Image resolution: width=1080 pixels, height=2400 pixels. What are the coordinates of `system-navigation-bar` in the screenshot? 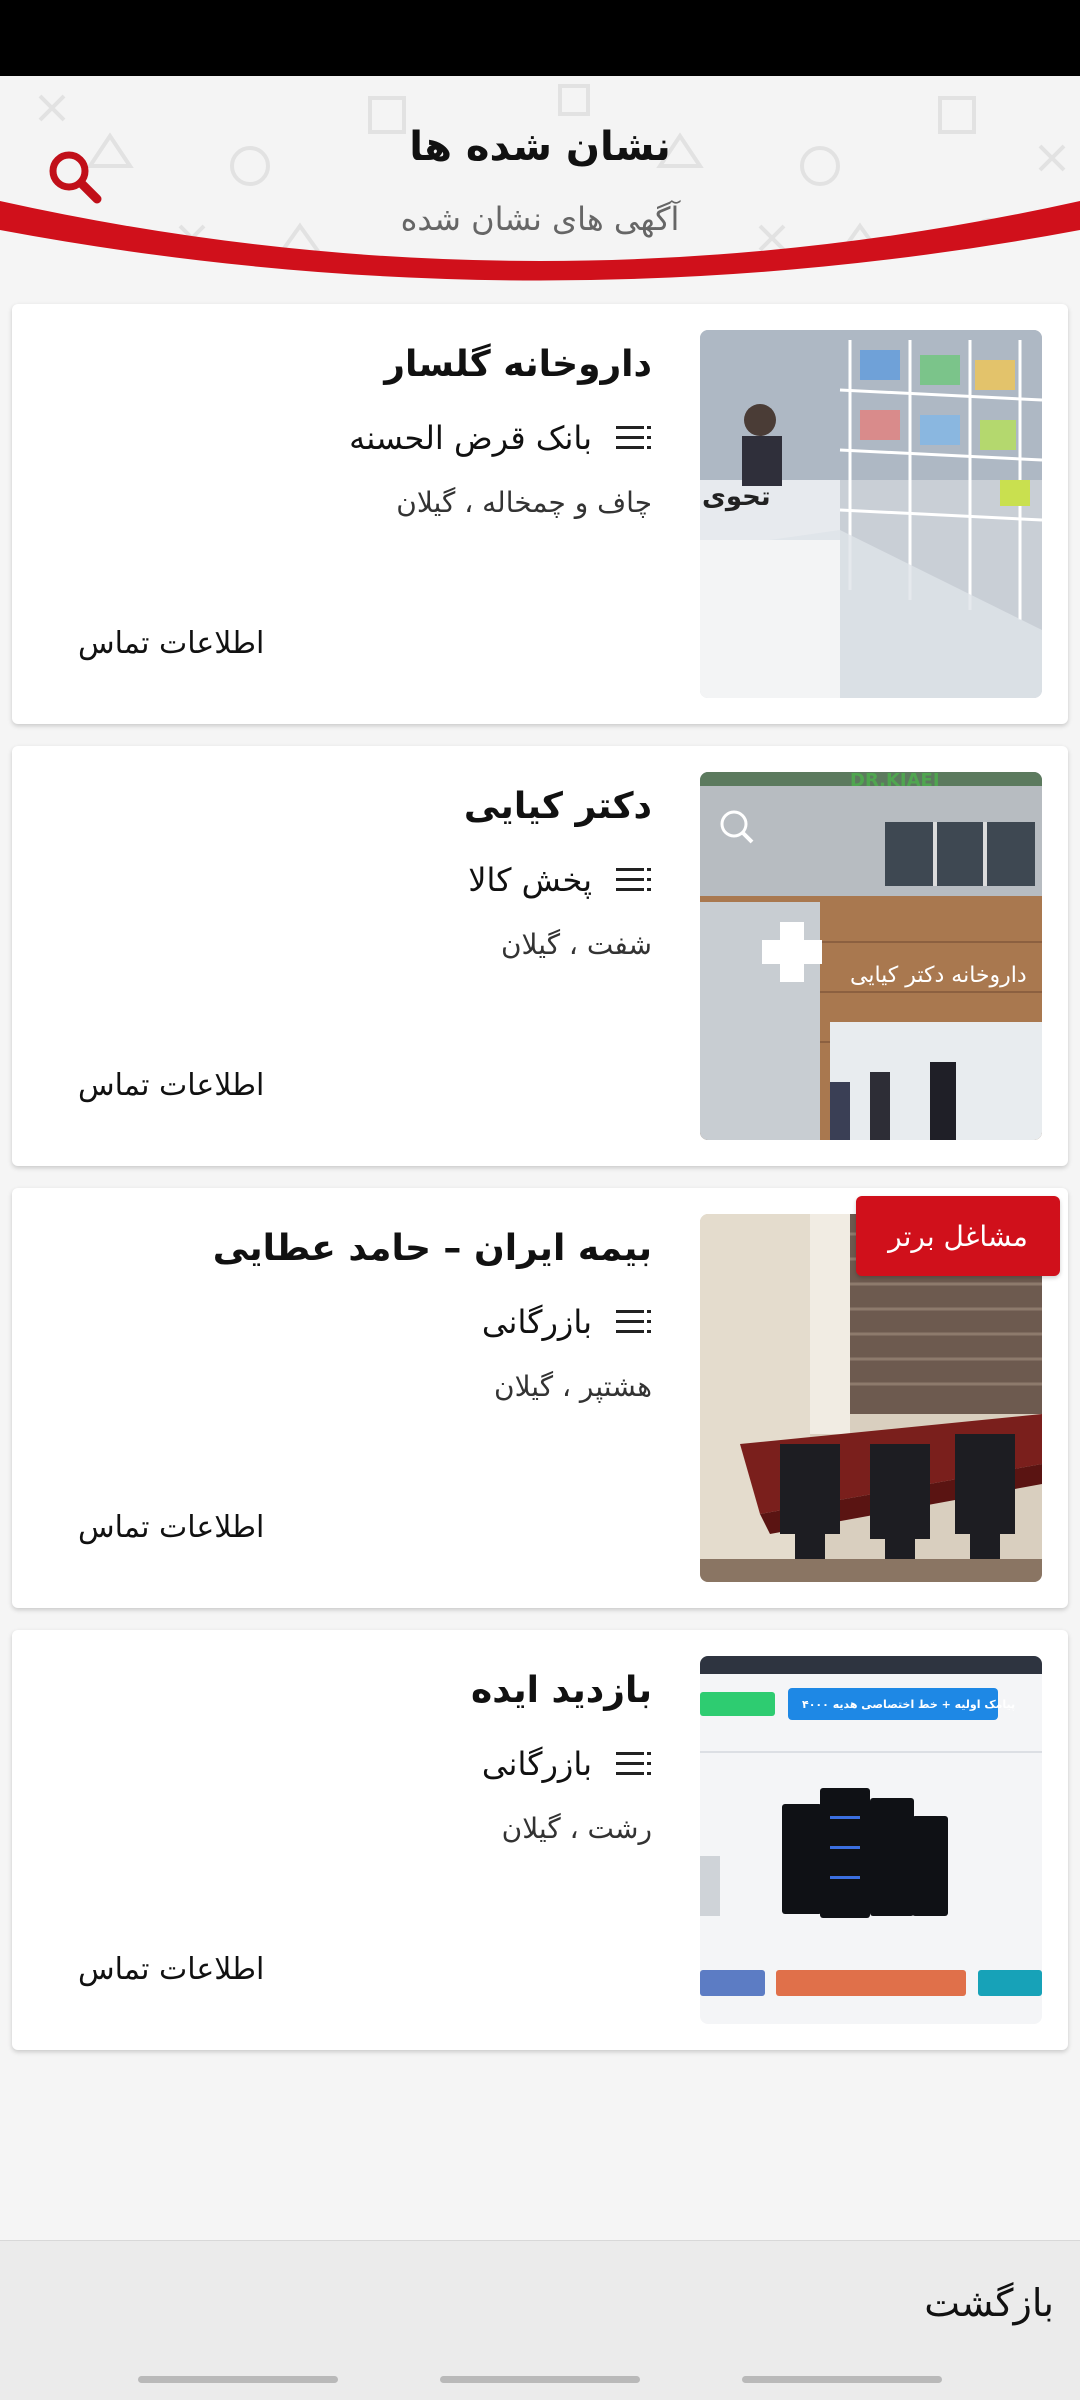 It's located at (540, 2380).